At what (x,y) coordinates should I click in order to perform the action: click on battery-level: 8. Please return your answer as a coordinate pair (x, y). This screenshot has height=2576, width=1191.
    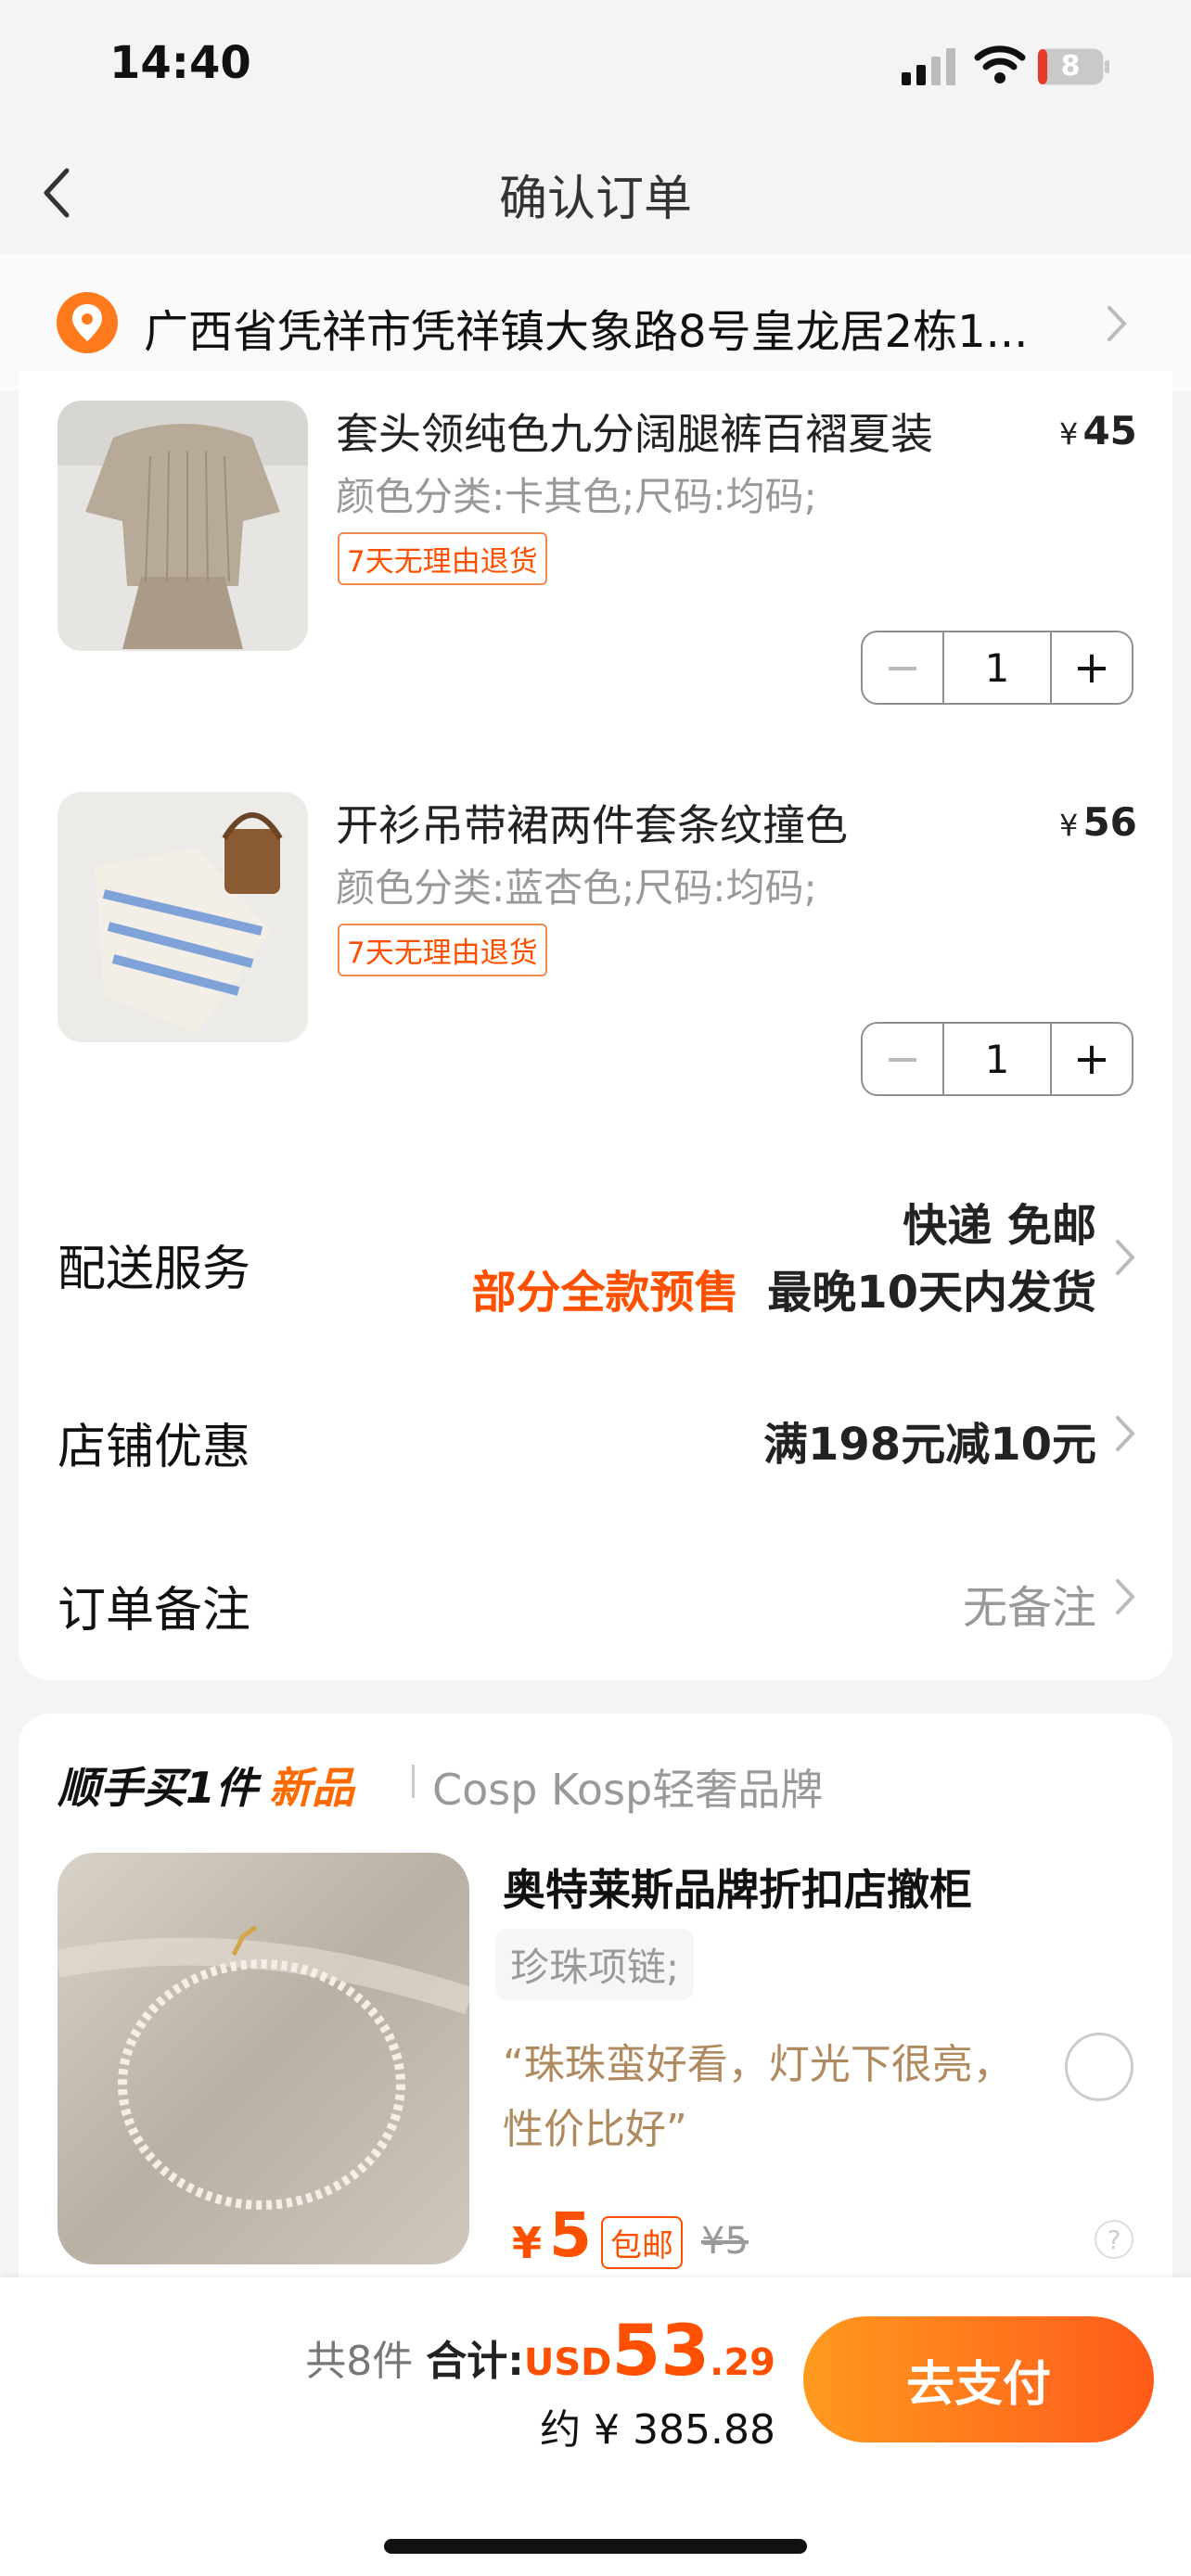
    Looking at the image, I should click on (1070, 66).